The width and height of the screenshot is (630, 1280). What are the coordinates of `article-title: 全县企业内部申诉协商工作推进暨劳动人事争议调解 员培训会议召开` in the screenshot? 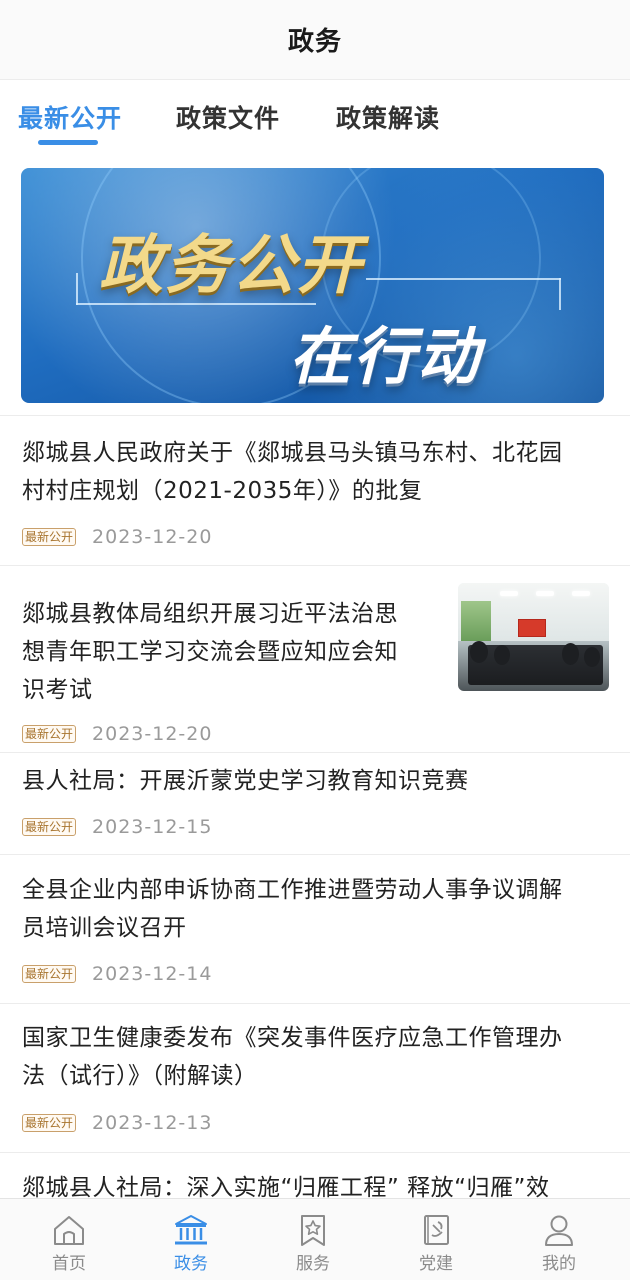 It's located at (292, 909).